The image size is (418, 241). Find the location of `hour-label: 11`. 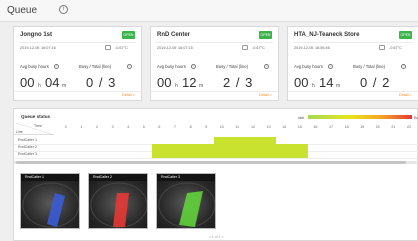

hour-label: 11 is located at coordinates (237, 127).